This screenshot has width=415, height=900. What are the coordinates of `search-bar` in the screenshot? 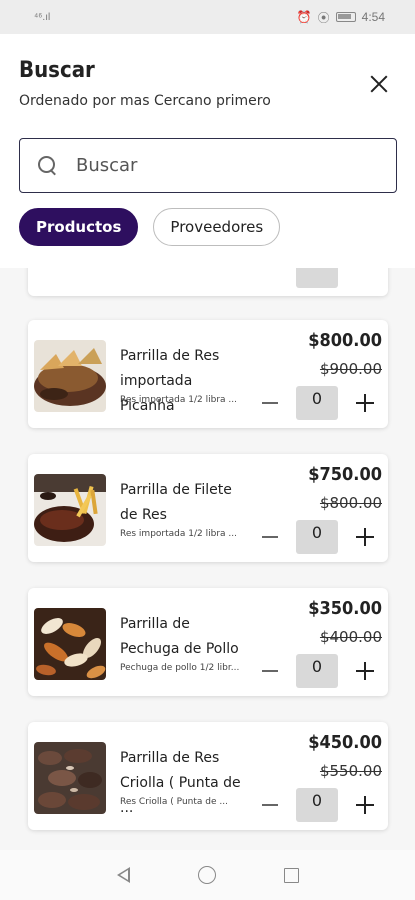 It's located at (208, 165).